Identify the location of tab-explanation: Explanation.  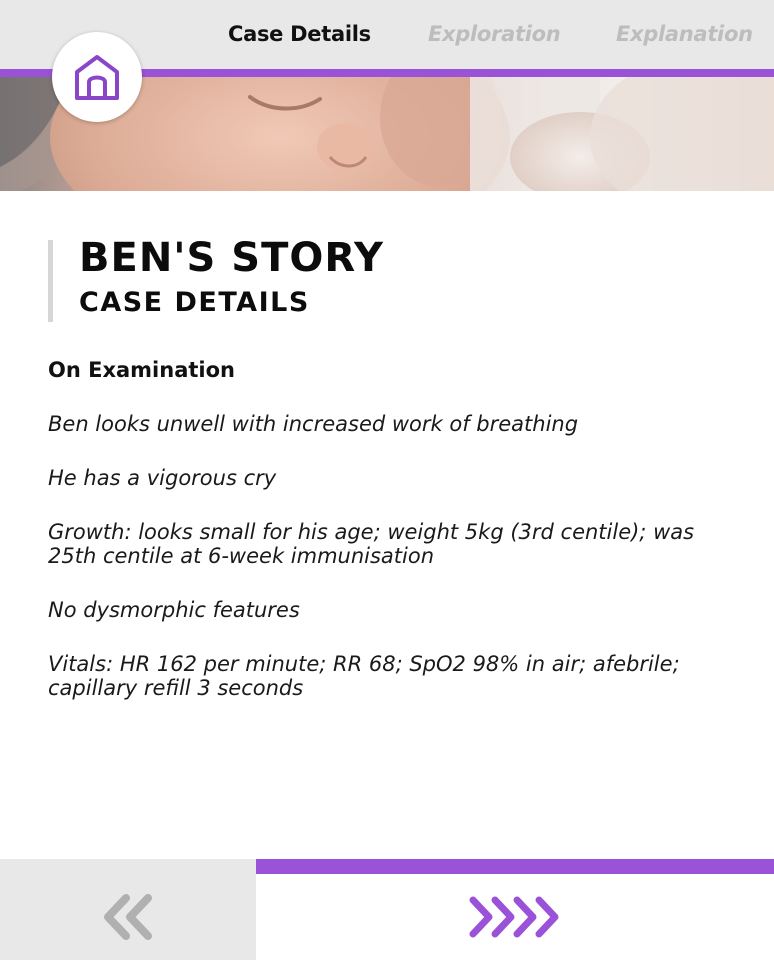
(684, 34).